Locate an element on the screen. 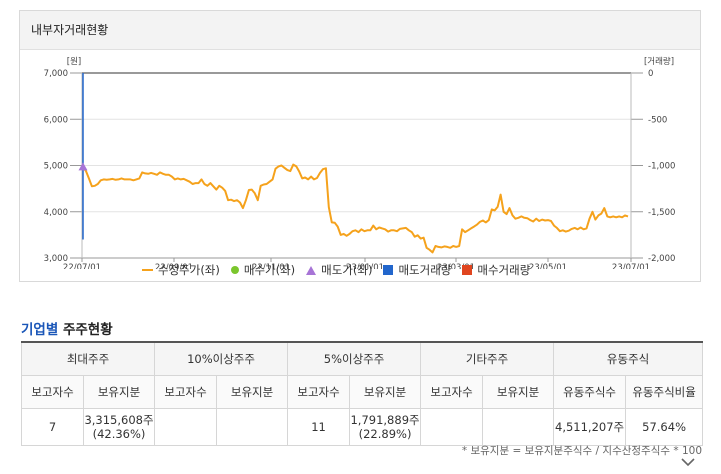 This screenshot has height=474, width=721. group-header: 10%이상주주 is located at coordinates (221, 358).